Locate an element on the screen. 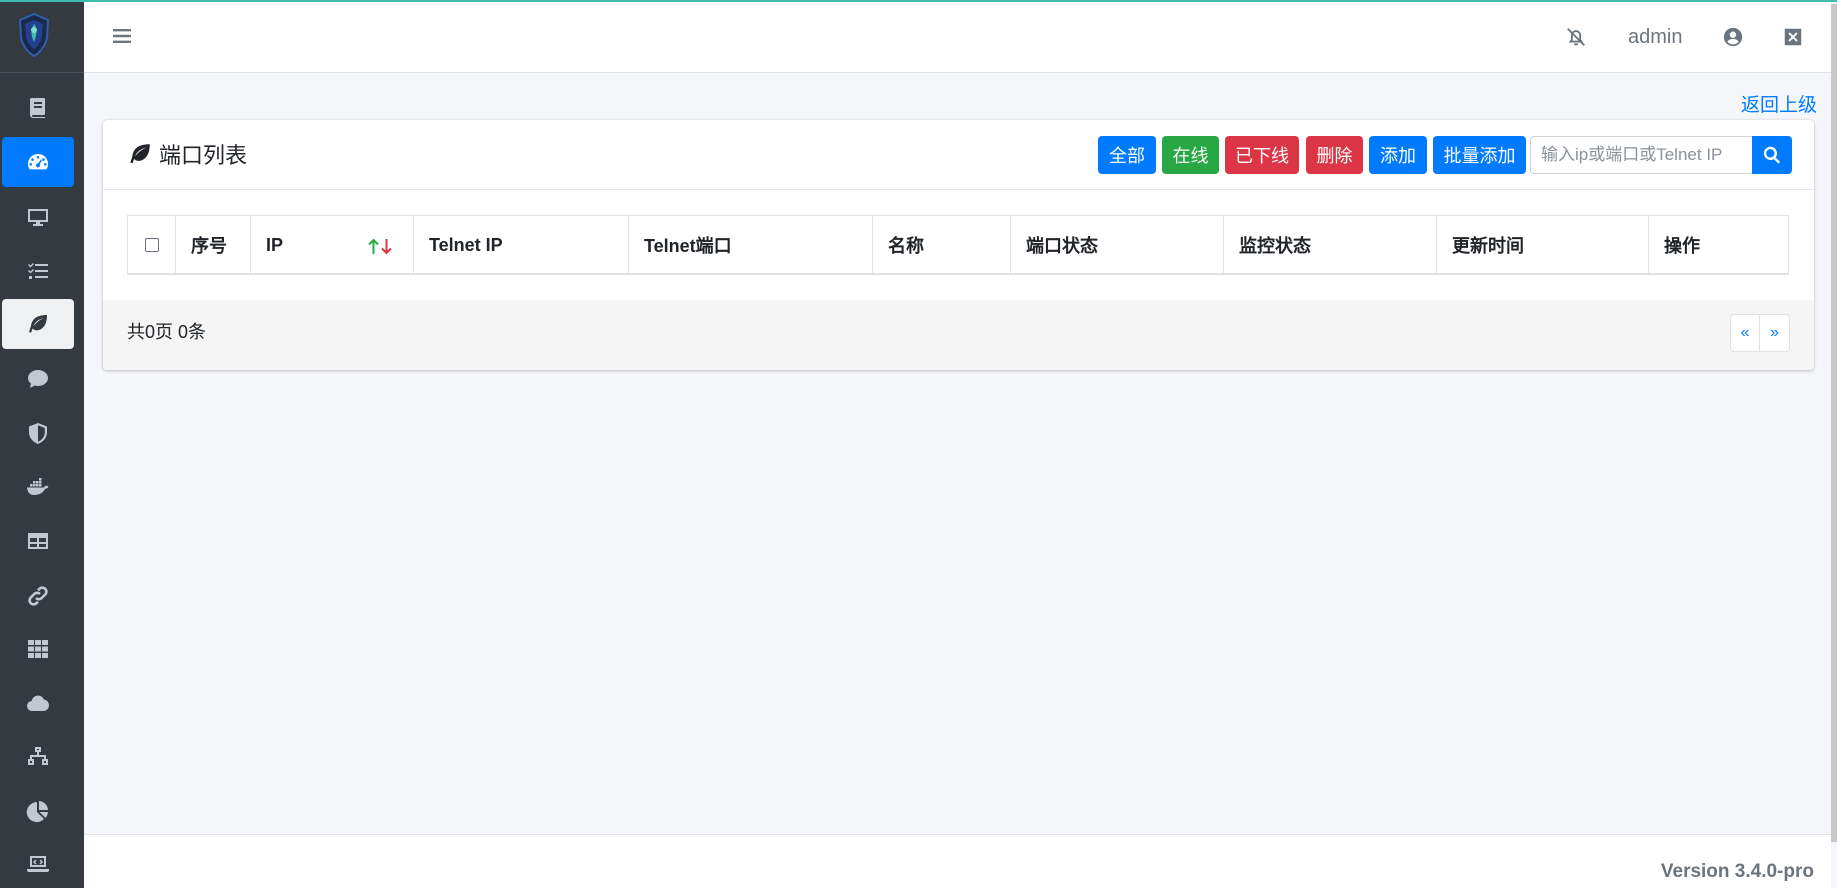 The width and height of the screenshot is (1837, 888). card-title: 端口列表 is located at coordinates (187, 154).